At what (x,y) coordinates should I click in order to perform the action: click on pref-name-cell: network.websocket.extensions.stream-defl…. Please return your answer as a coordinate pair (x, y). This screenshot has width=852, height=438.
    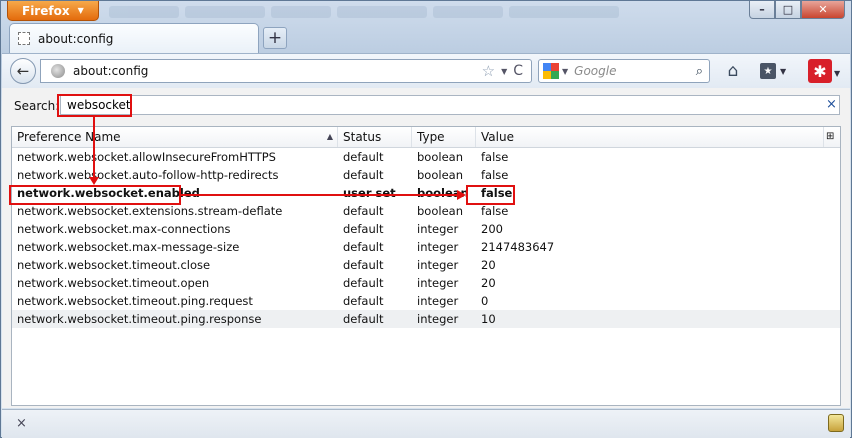
    Looking at the image, I should click on (150, 211).